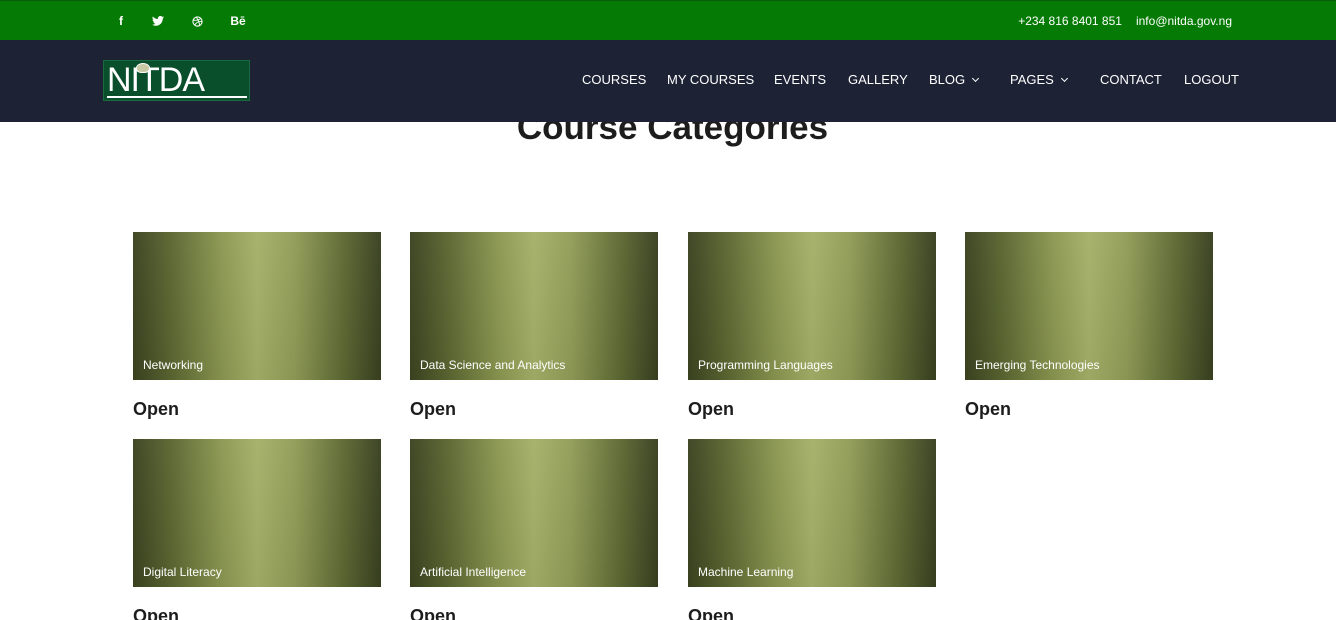  I want to click on category-card-digital-literacy: Digital Literacy Open, so click(257, 529).